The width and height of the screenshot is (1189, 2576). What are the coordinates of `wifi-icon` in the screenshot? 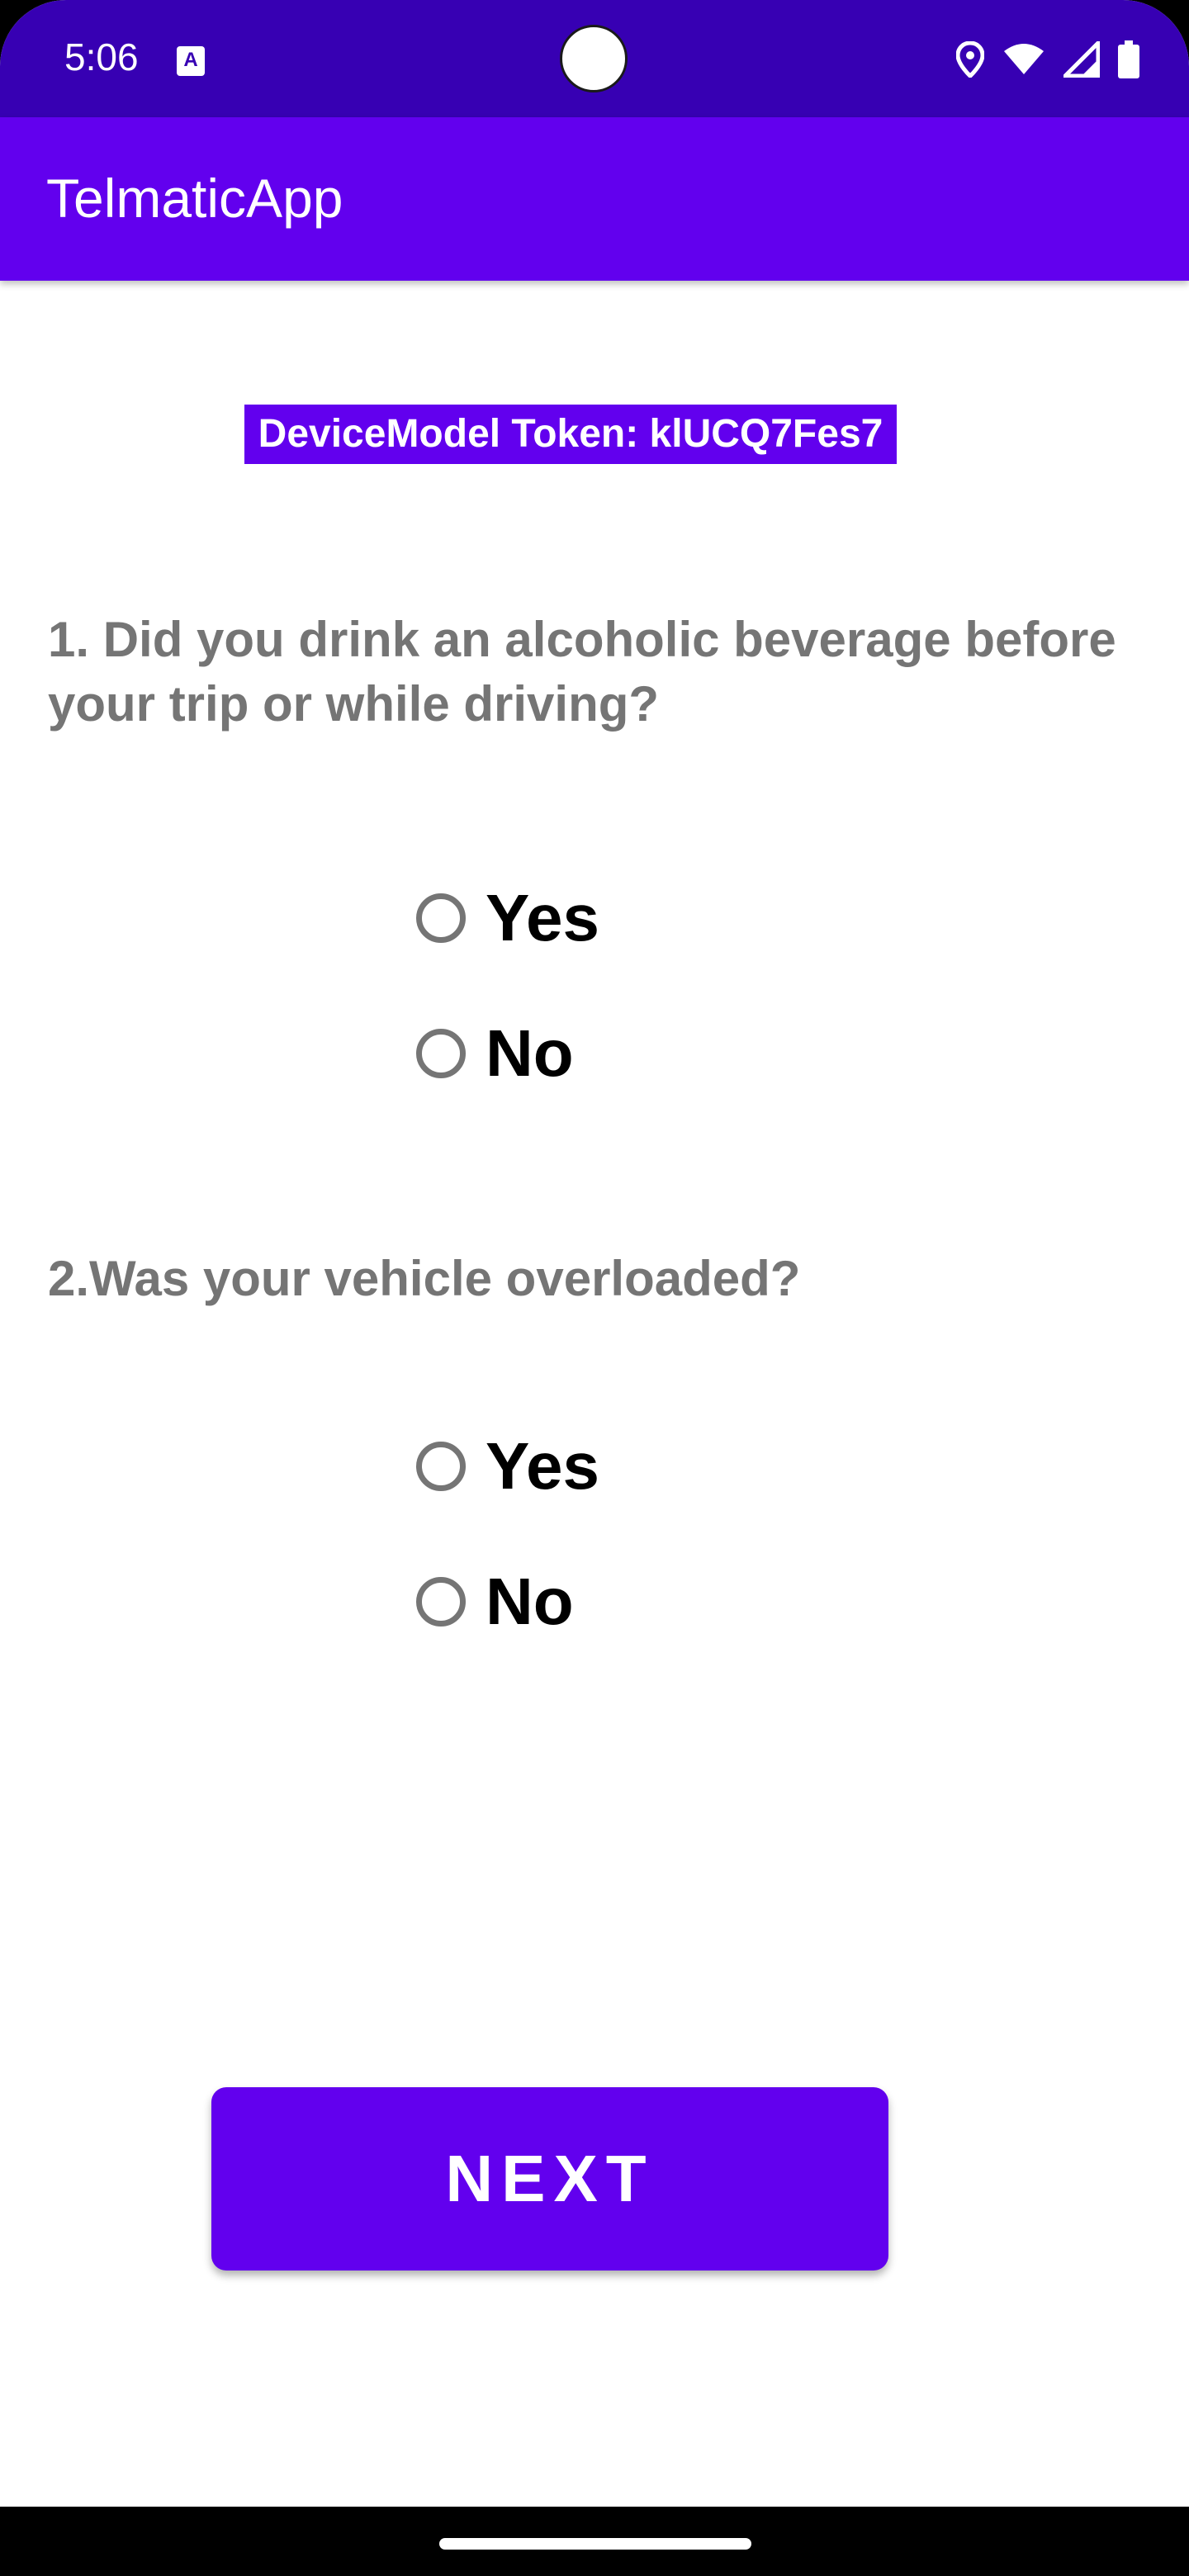 It's located at (1023, 59).